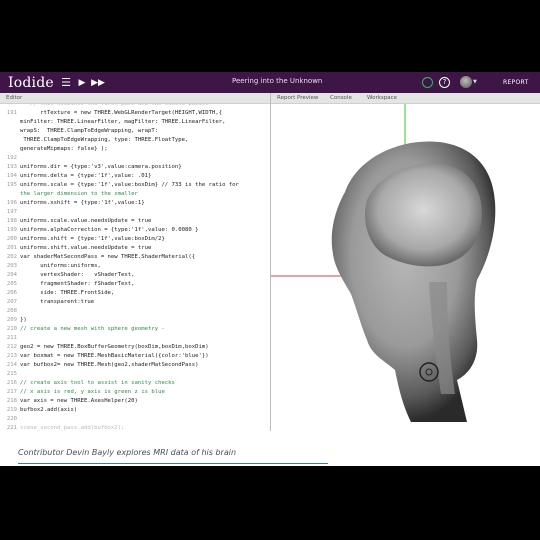 The width and height of the screenshot is (540, 540). I want to click on code-line: 208, so click(135, 311).